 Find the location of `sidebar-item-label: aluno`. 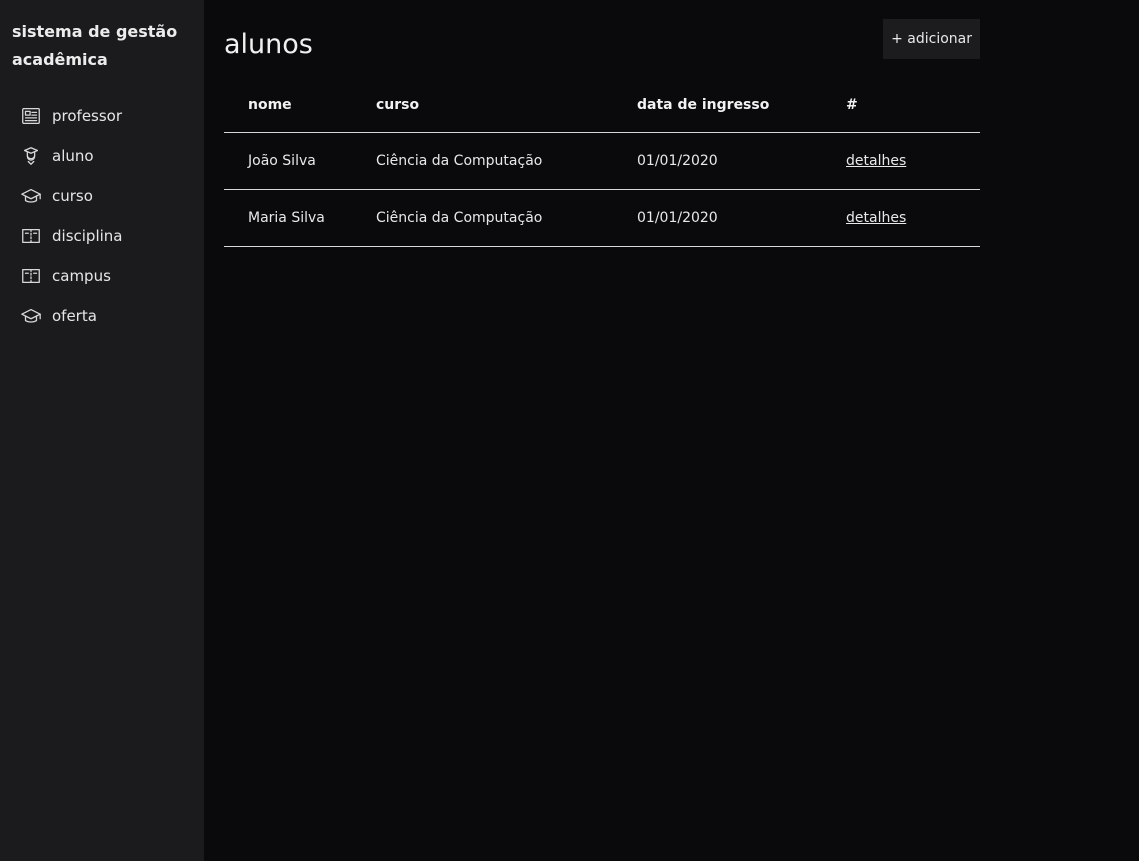

sidebar-item-label: aluno is located at coordinates (73, 156).